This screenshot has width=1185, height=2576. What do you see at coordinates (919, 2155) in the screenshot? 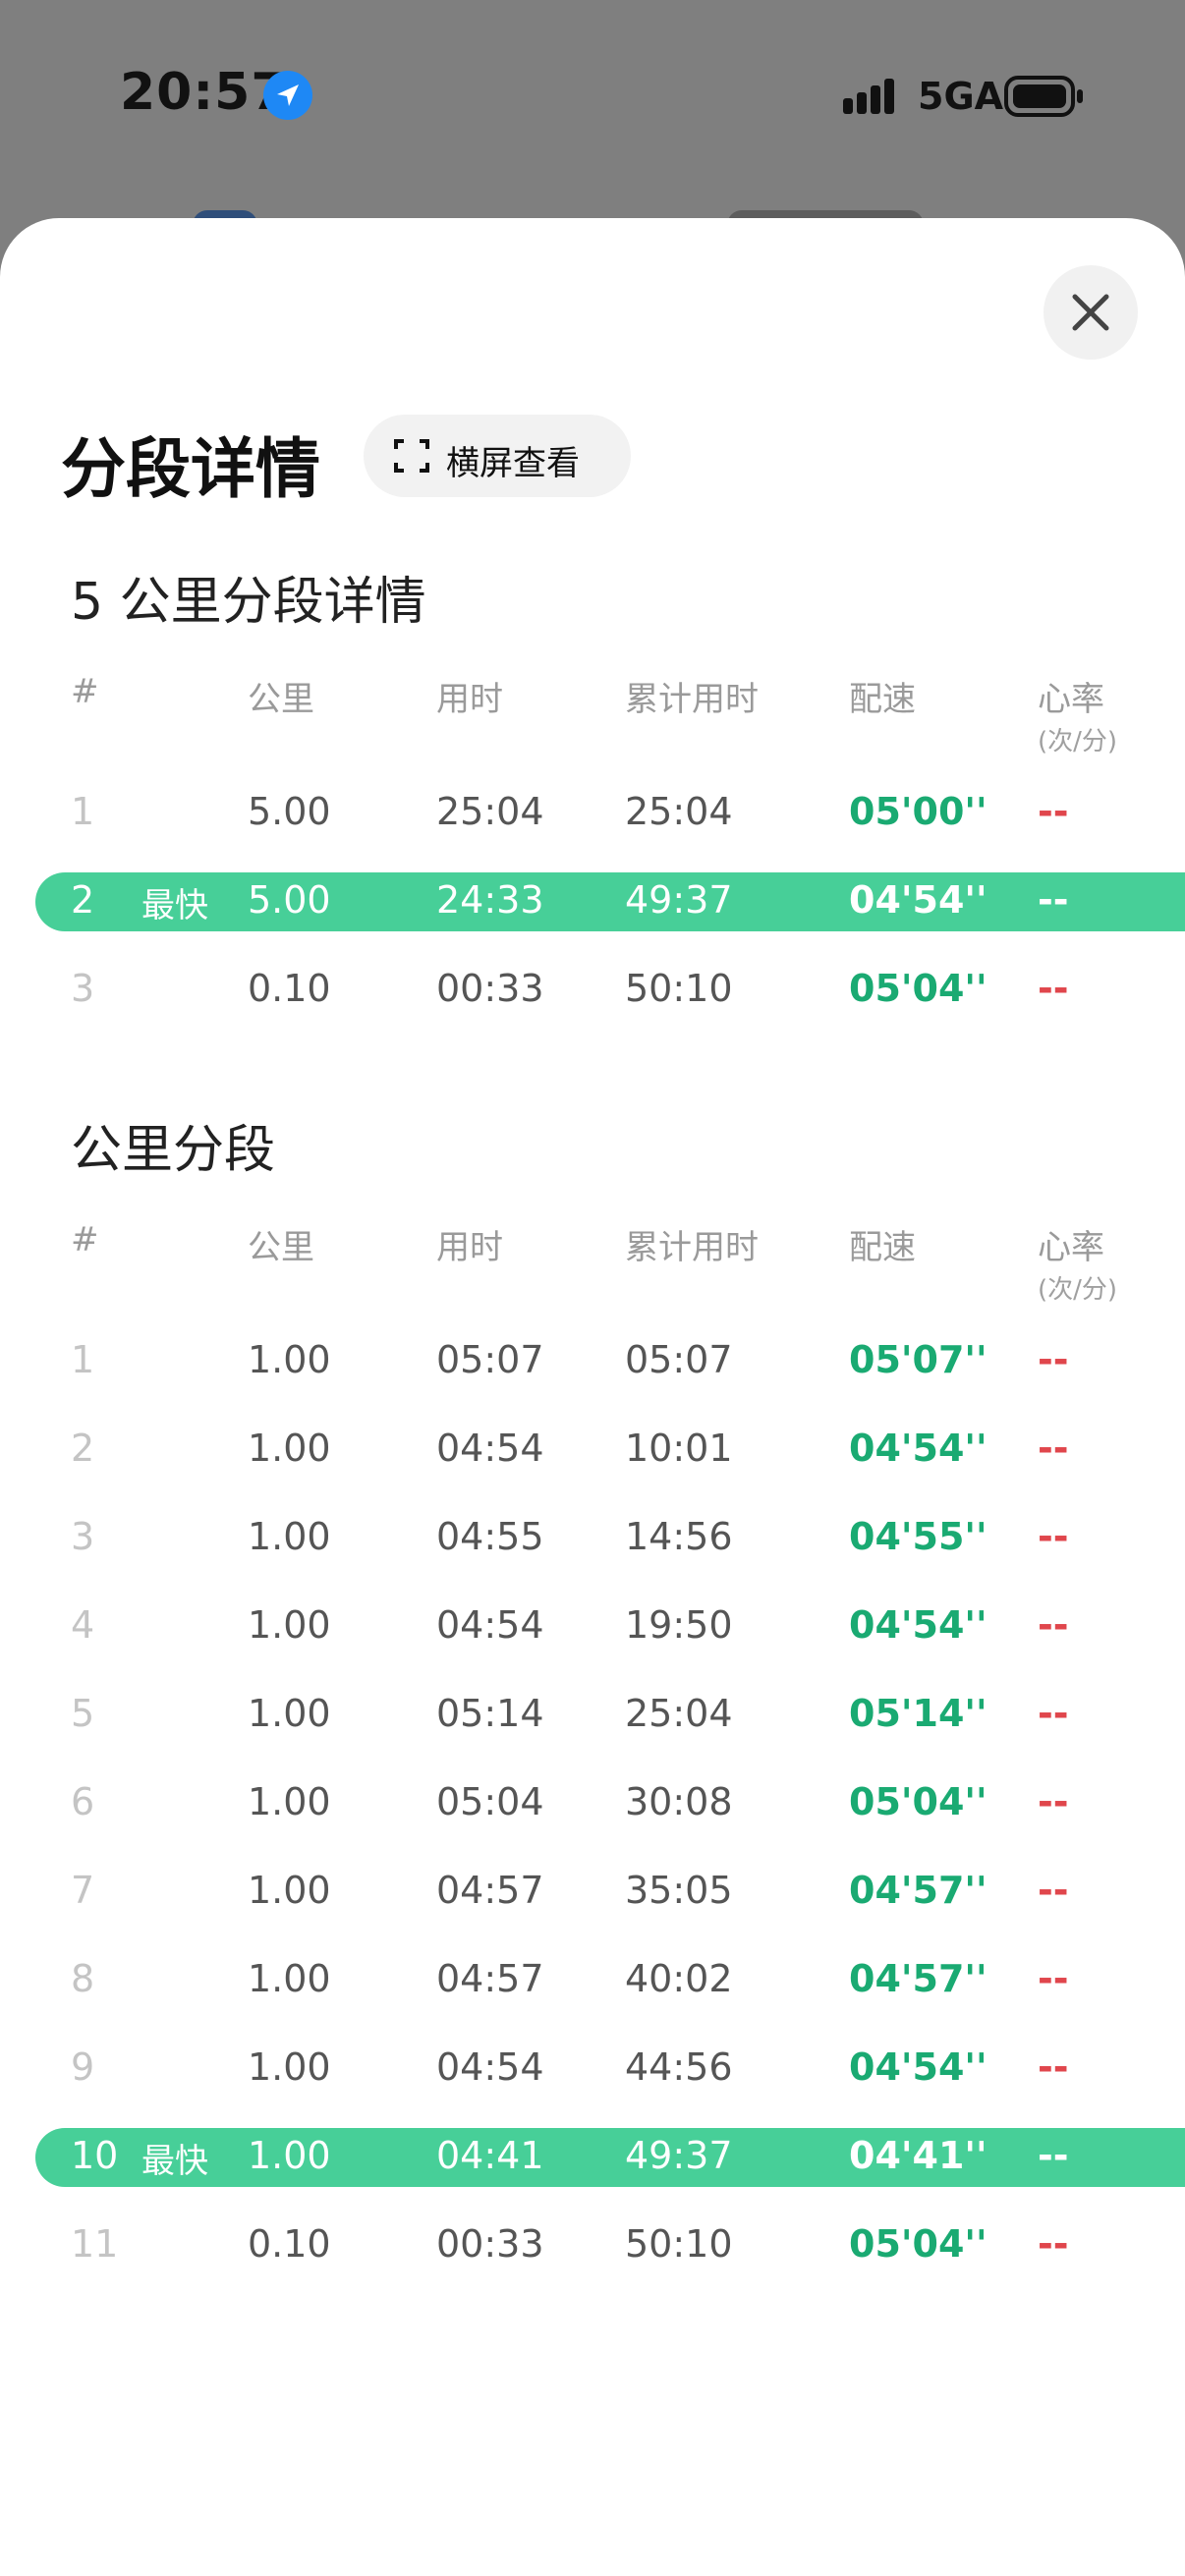
I see `row-pace: 04'41''` at bounding box center [919, 2155].